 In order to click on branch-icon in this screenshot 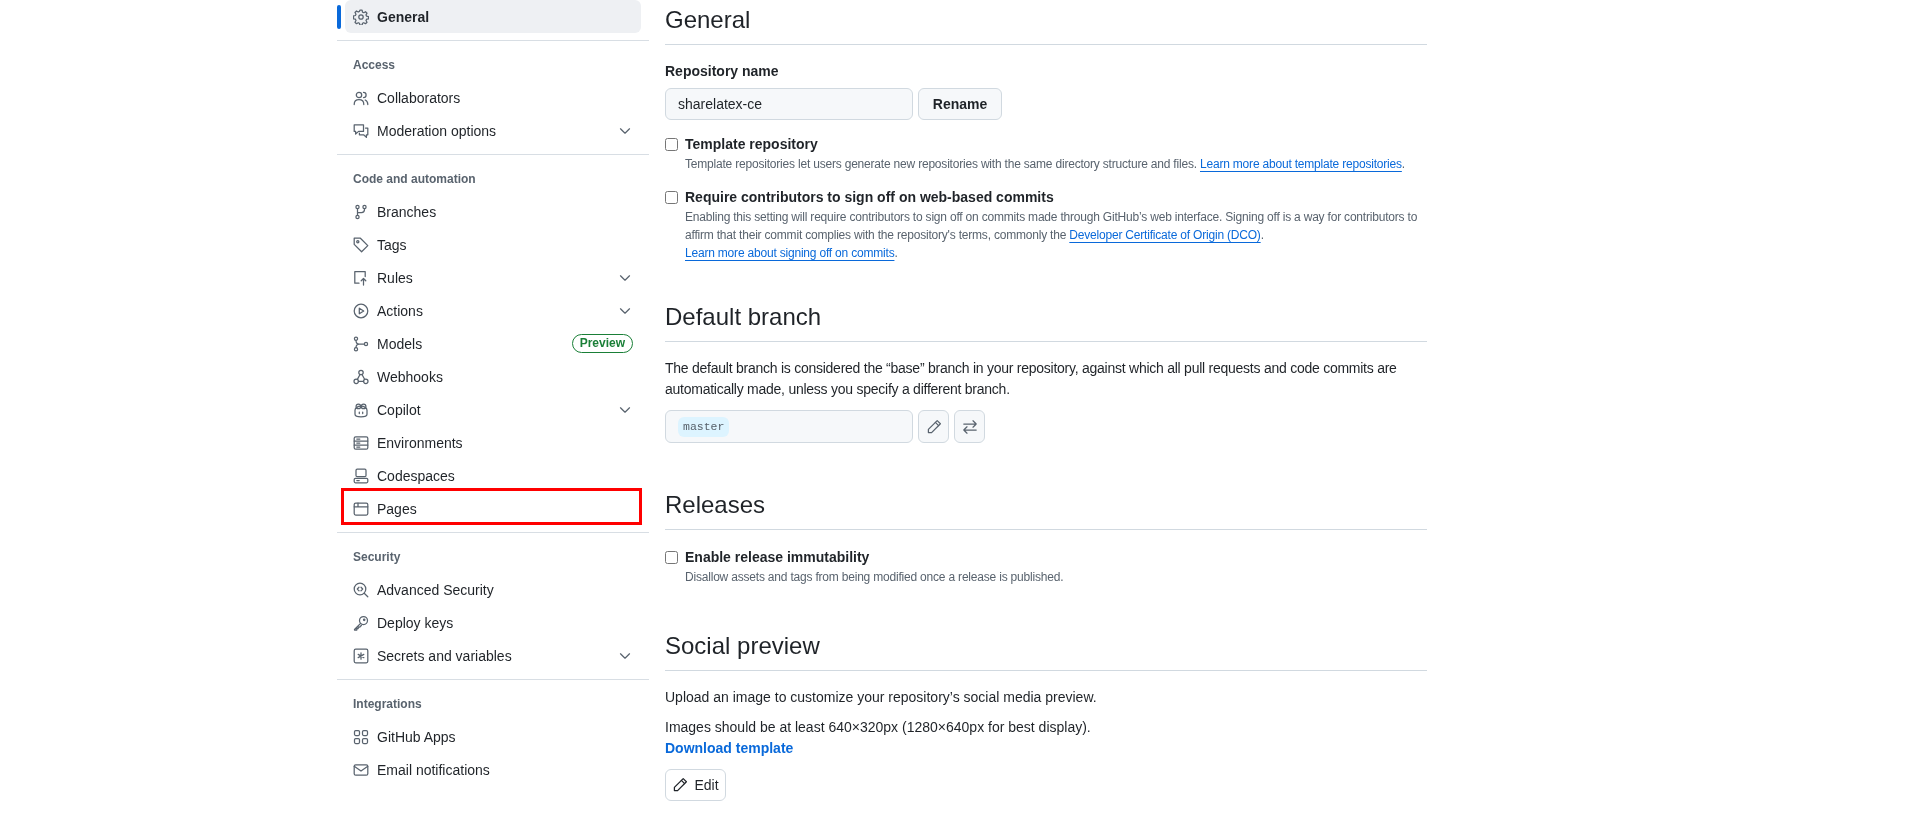, I will do `click(361, 211)`.